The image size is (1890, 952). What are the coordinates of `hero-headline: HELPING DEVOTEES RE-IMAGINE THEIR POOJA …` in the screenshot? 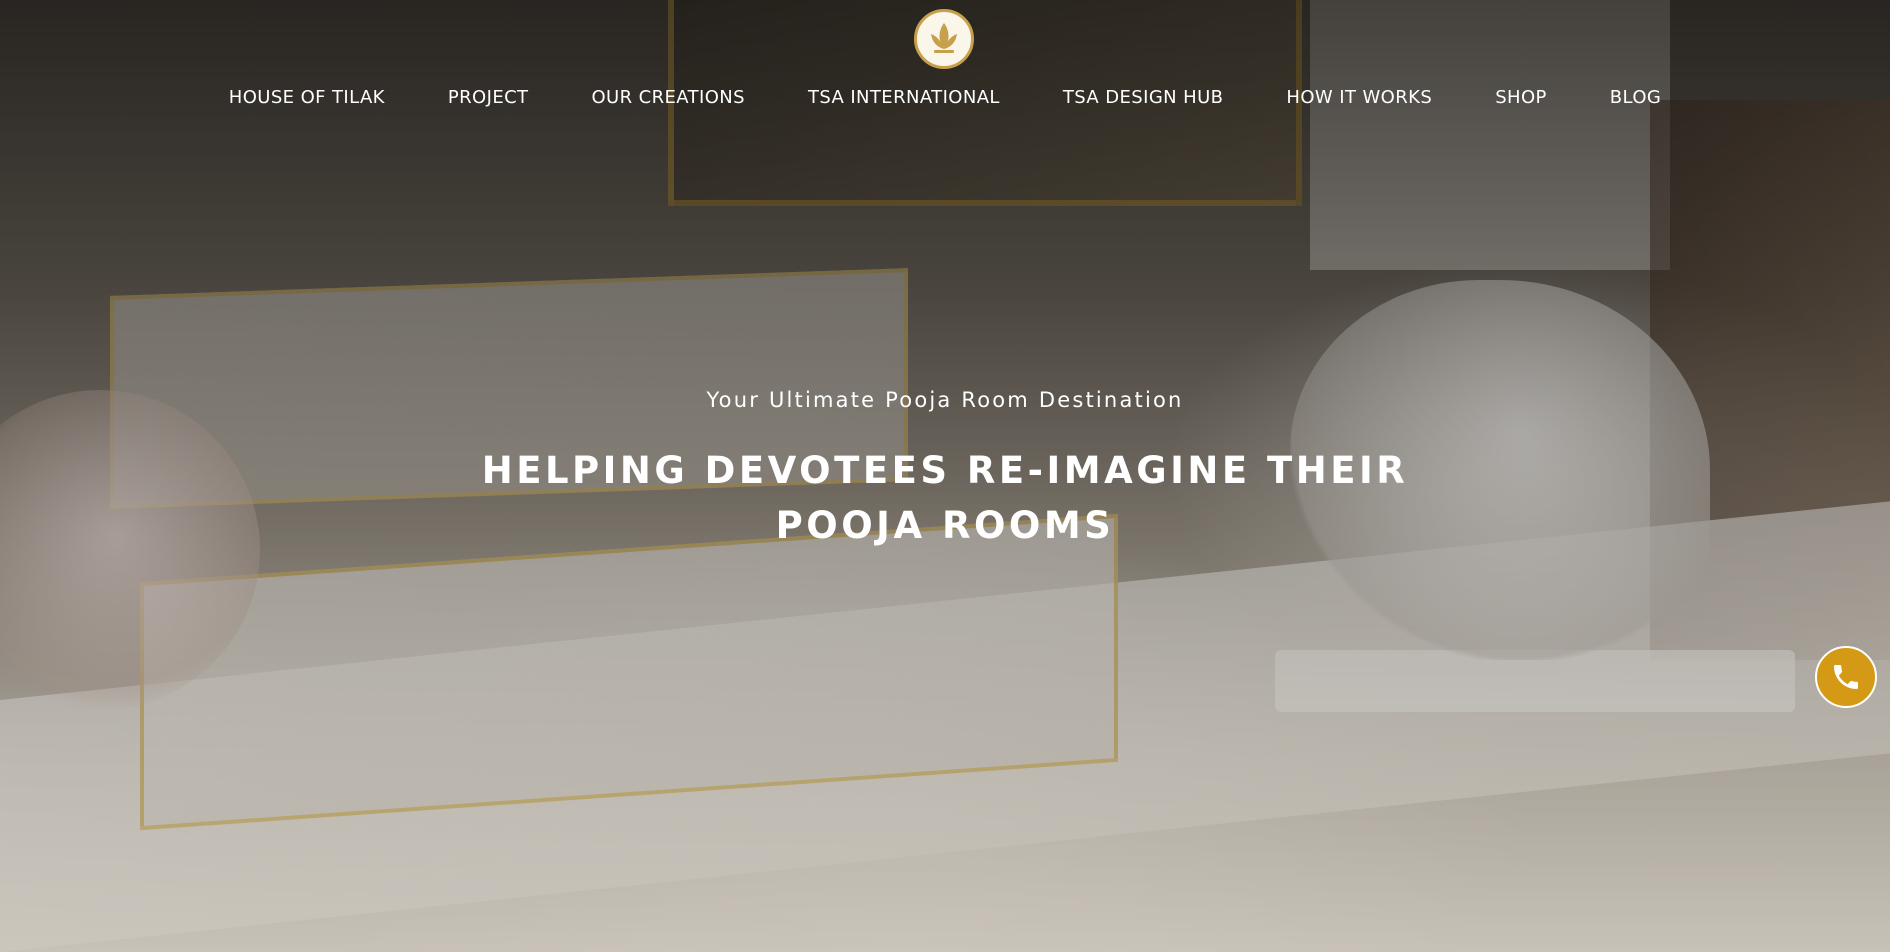 It's located at (945, 498).